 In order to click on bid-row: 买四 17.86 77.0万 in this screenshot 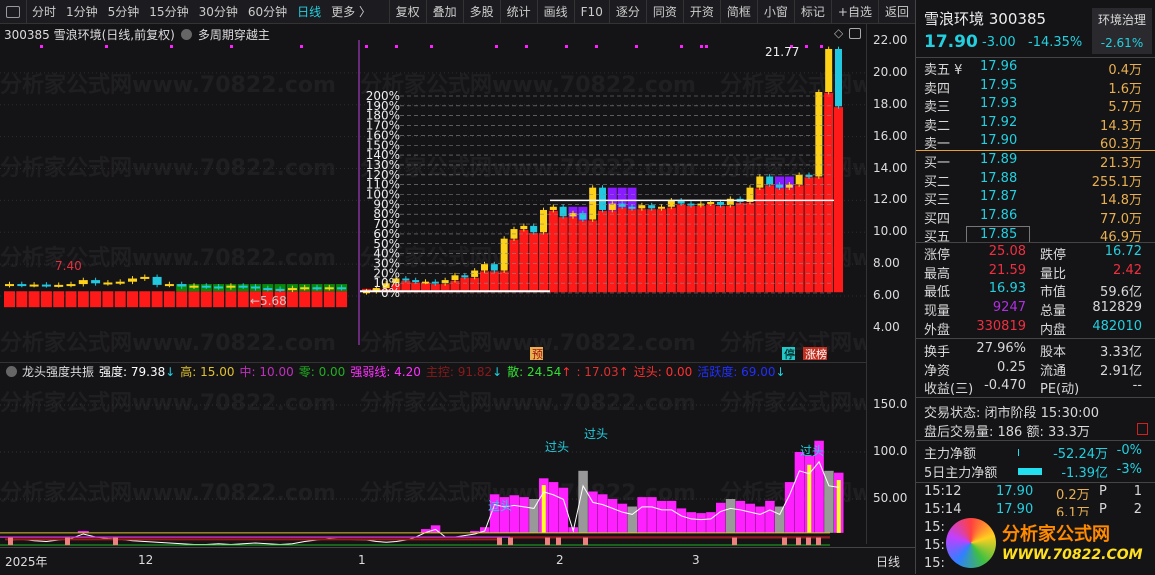, I will do `click(1035, 217)`.